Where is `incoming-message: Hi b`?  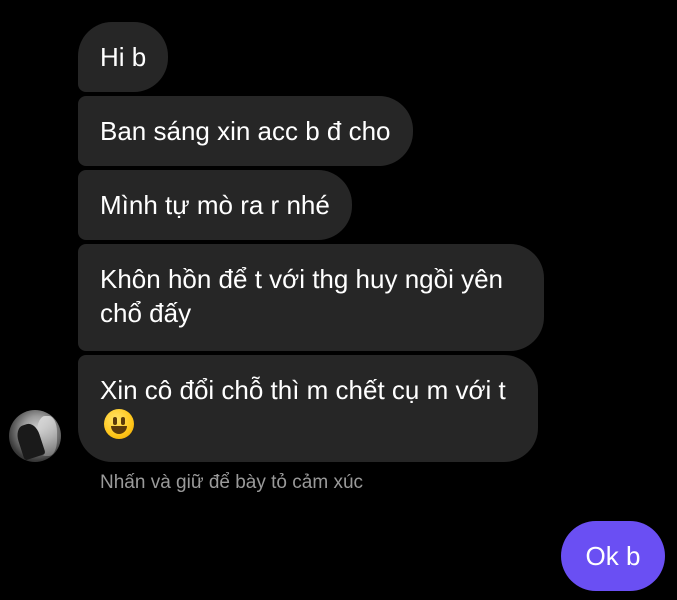 incoming-message: Hi b is located at coordinates (123, 57).